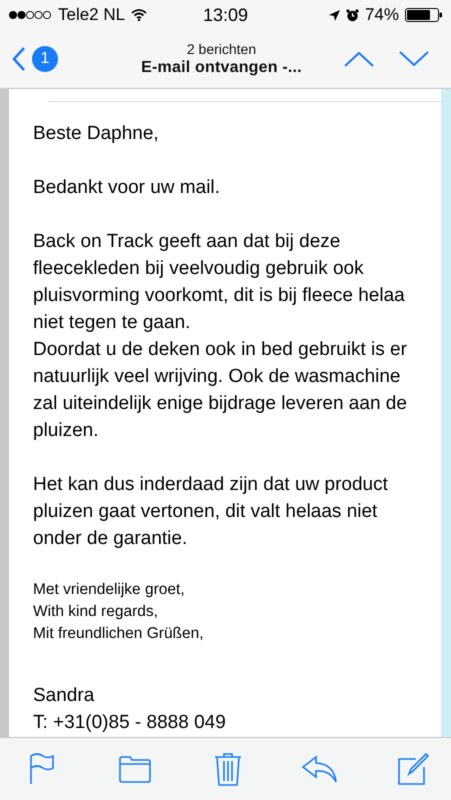 The height and width of the screenshot is (800, 451). Describe the element at coordinates (359, 59) in the screenshot. I see `chevron-up-icon` at that location.